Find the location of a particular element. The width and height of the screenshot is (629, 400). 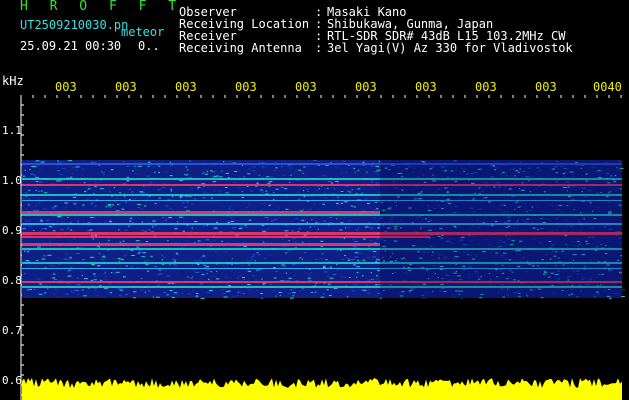

y-axis-unit: kHz is located at coordinates (13, 81).